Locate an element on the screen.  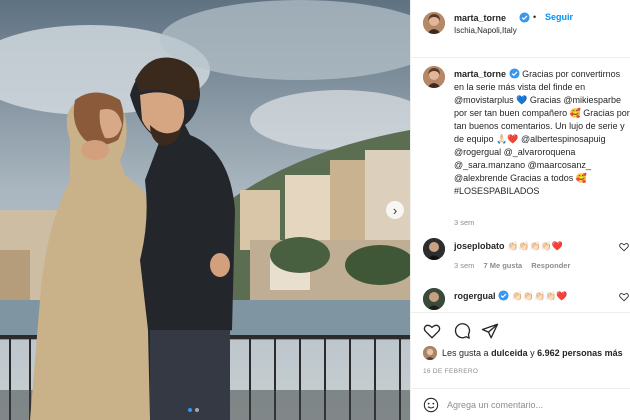
post-date: 16 DE FEBRERO is located at coordinates (450, 371).